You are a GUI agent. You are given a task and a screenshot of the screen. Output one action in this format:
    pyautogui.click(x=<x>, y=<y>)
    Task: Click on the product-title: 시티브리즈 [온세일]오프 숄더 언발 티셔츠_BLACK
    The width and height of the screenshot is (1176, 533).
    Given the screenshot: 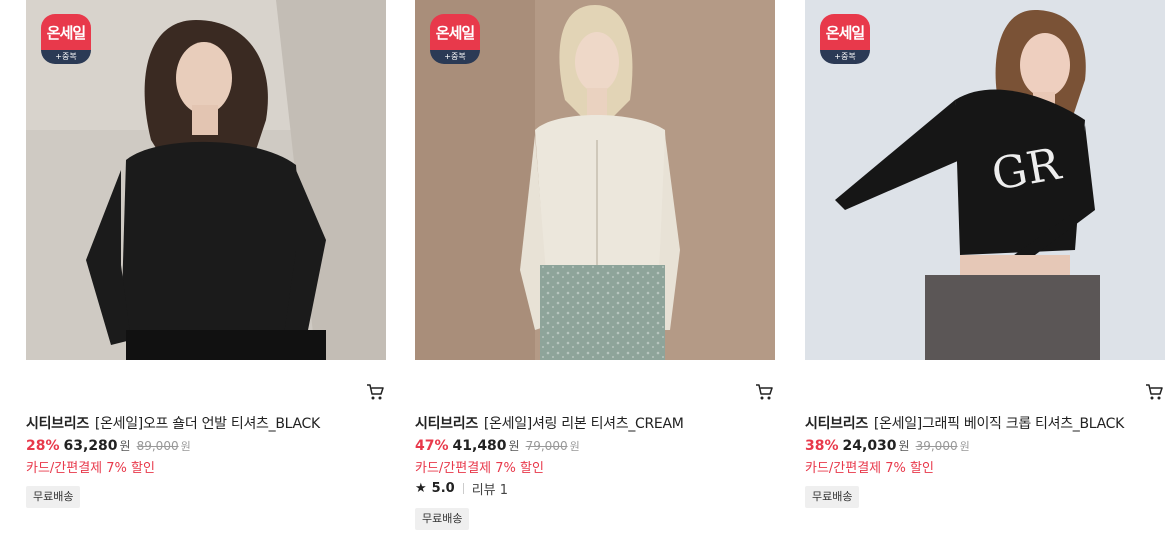 What is the action you would take?
    pyautogui.click(x=211, y=423)
    